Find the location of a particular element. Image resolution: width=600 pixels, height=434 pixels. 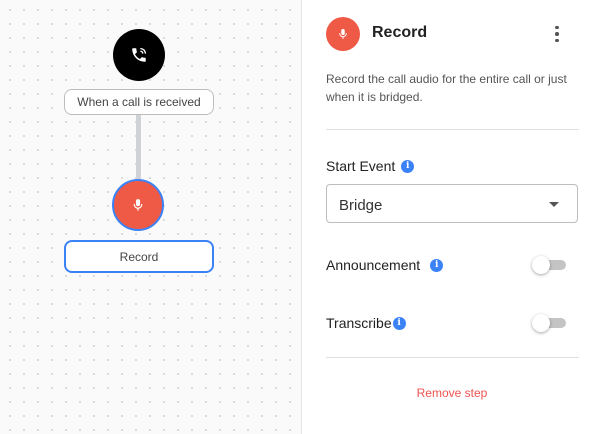

trigger-node is located at coordinates (139, 55).